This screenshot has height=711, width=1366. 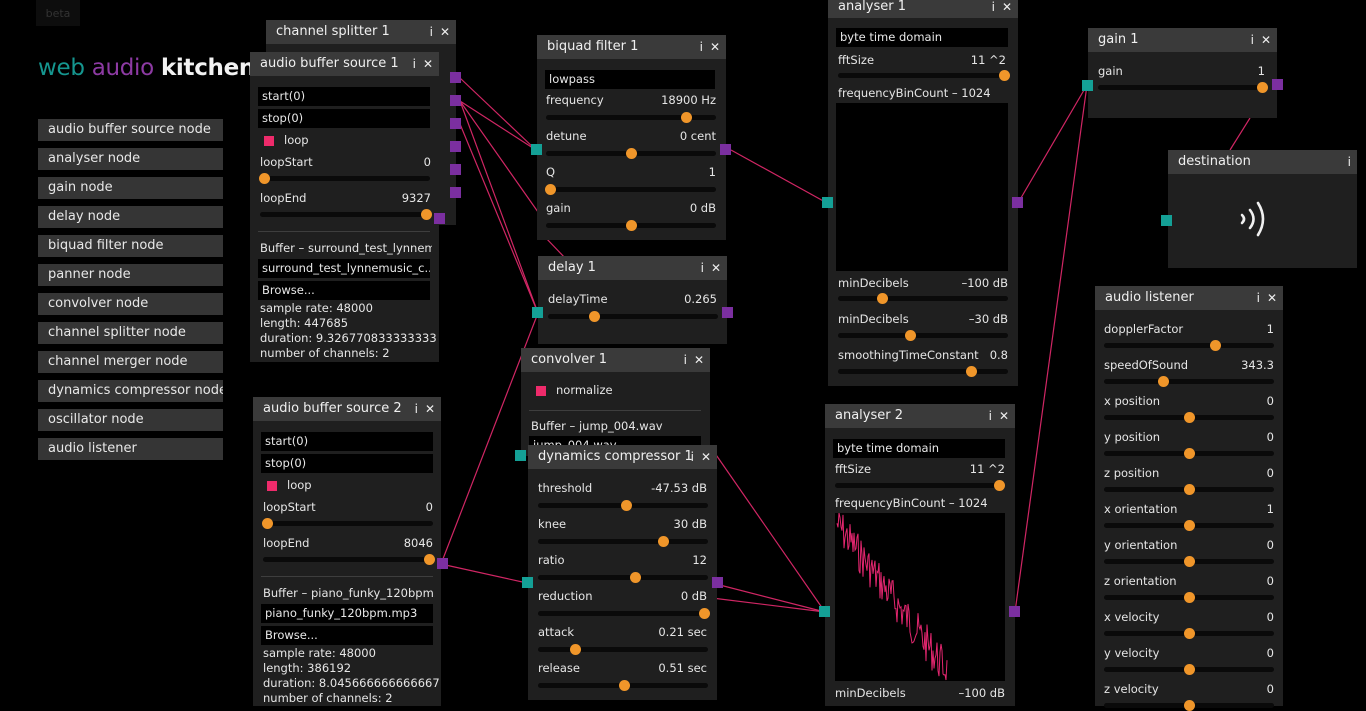 I want to click on gain-node: gain 1 i ✕ gain 1, so click(x=1182, y=73).